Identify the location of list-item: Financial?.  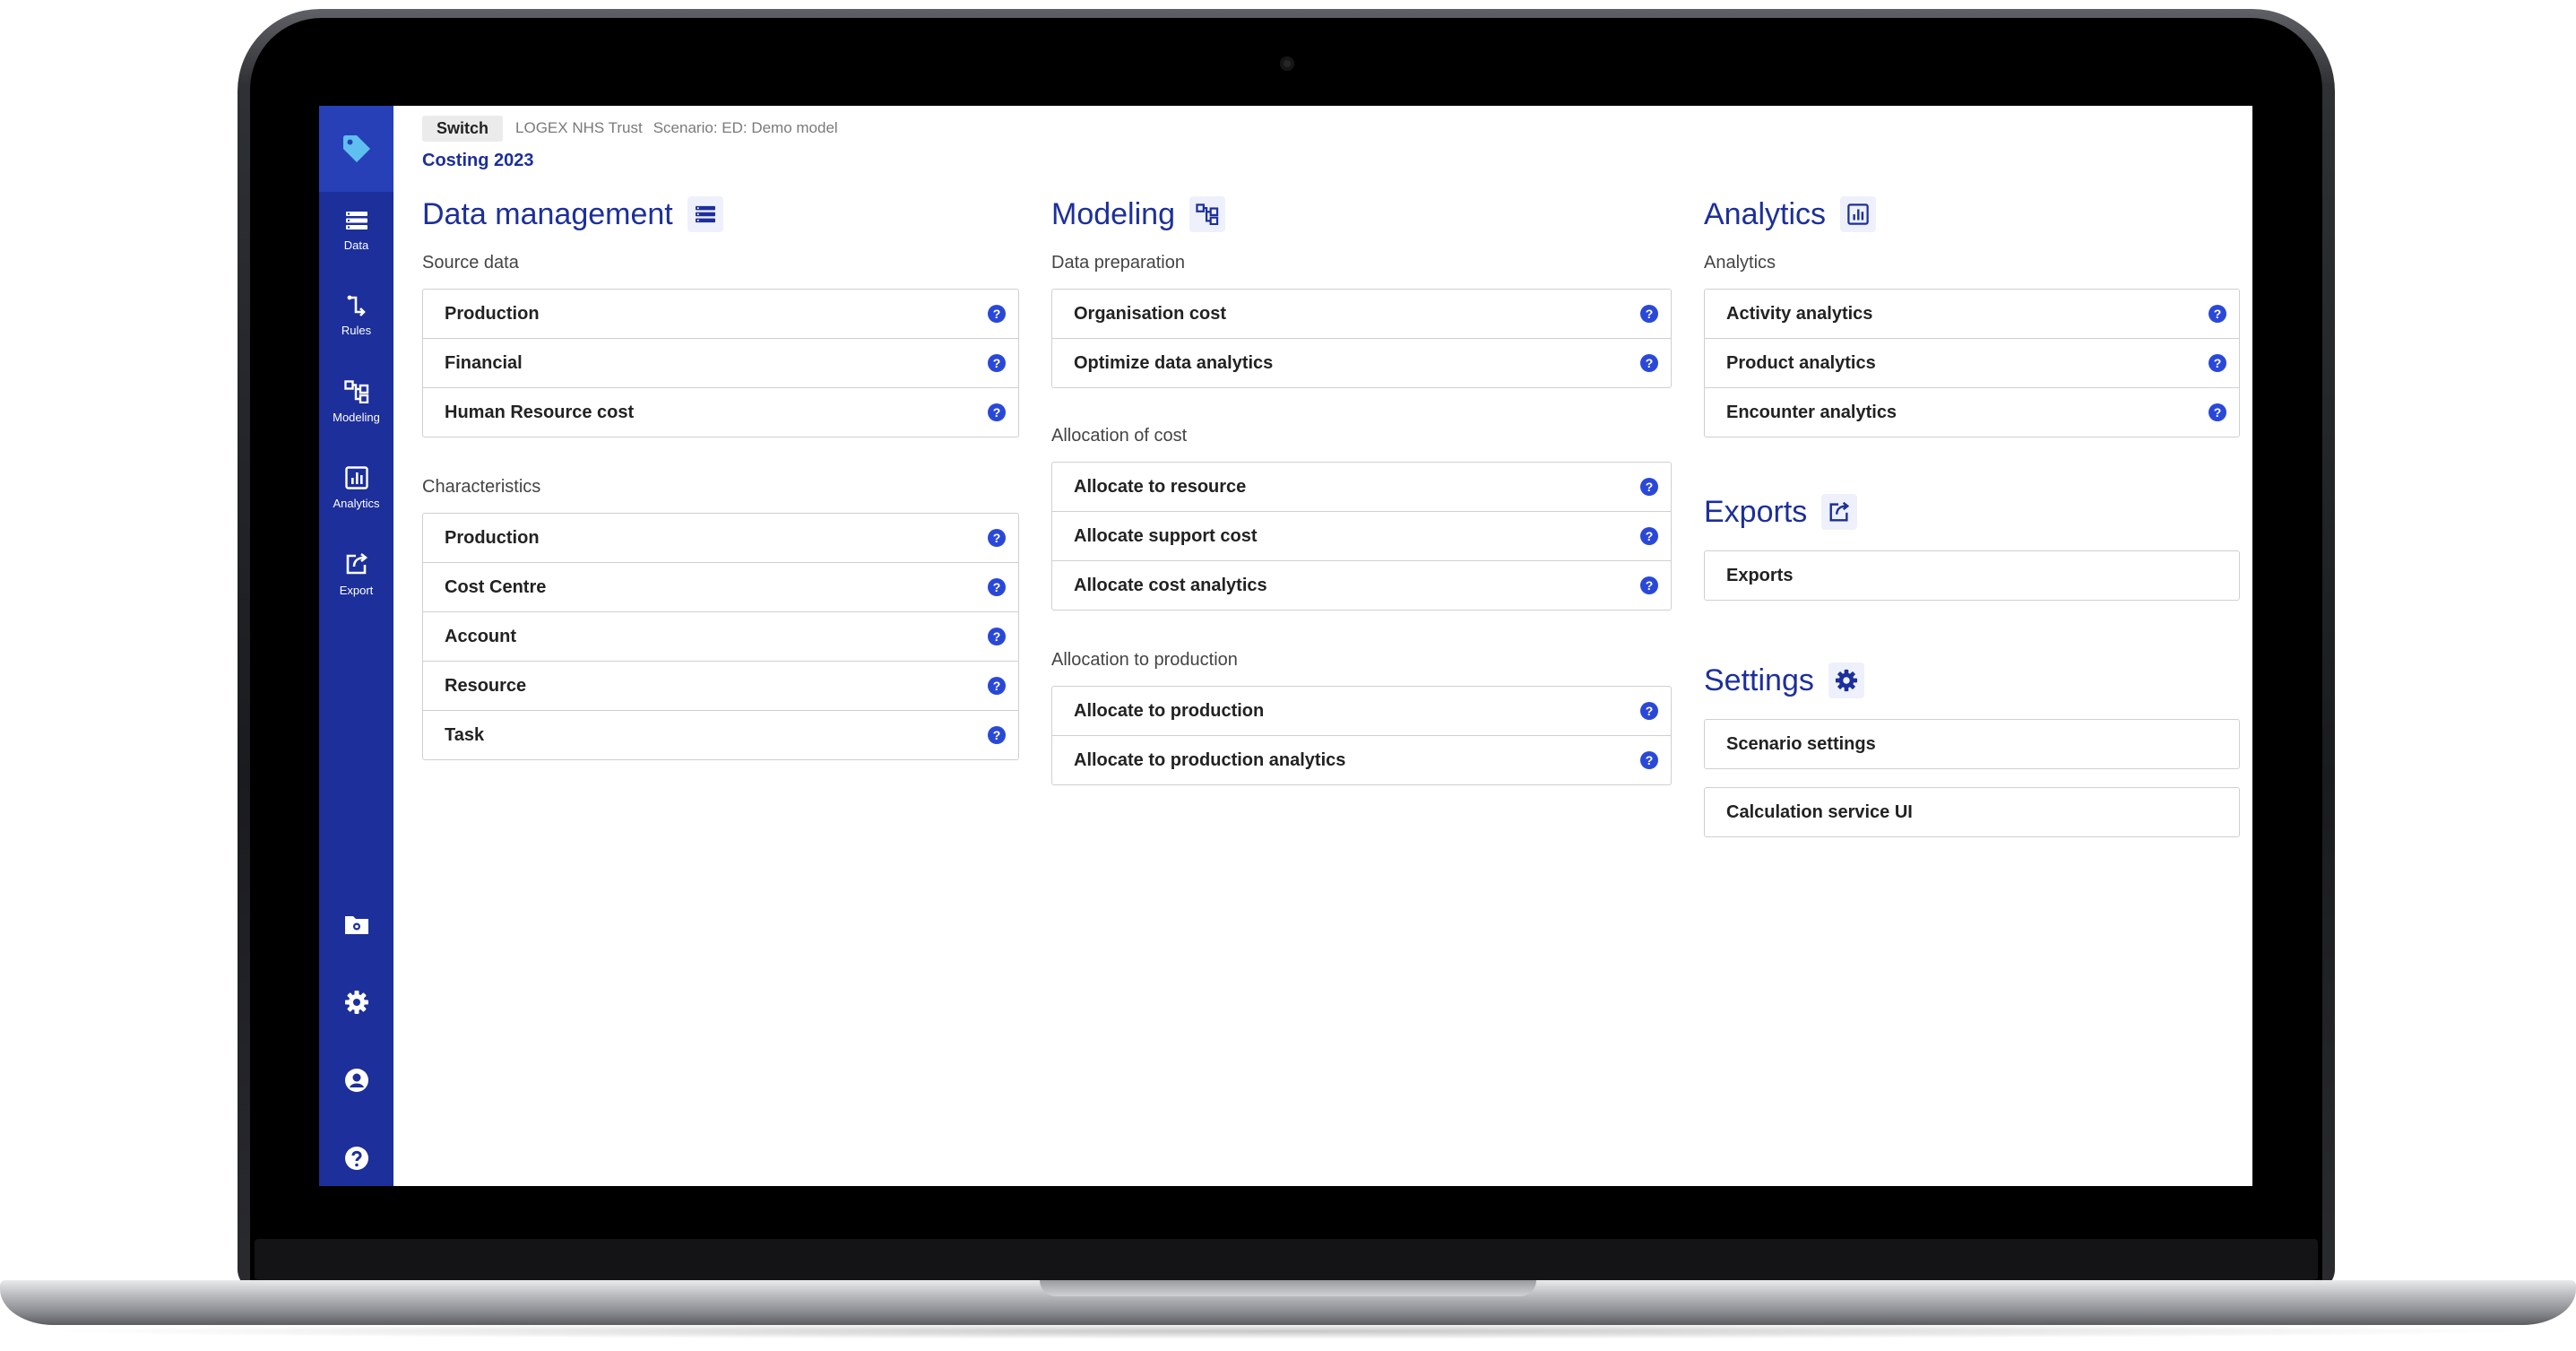
(720, 363).